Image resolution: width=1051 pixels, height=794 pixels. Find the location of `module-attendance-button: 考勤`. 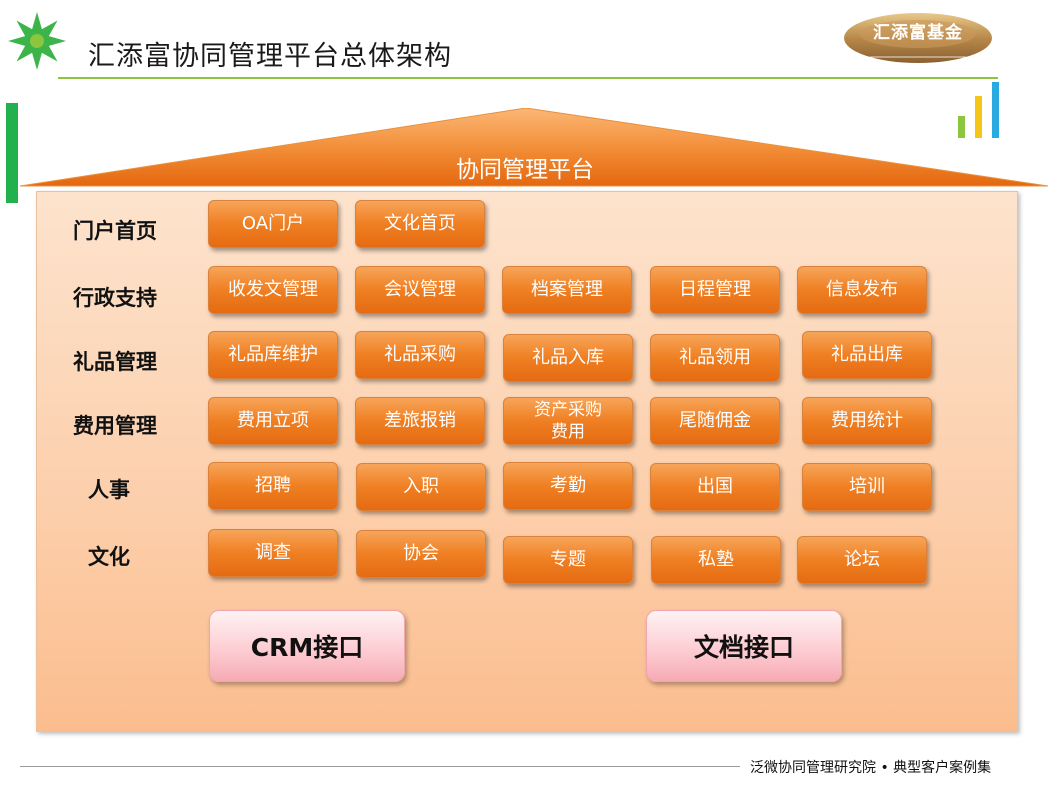

module-attendance-button: 考勤 is located at coordinates (568, 486).